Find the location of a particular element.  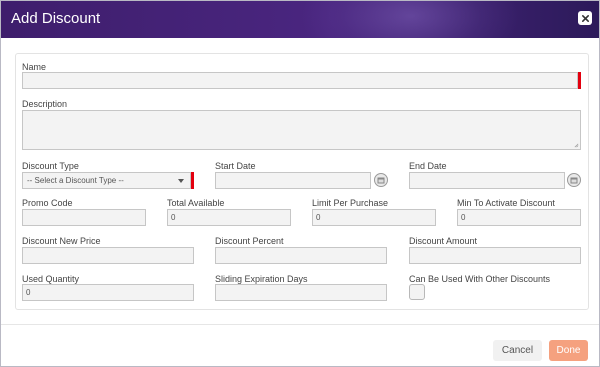

cancel-button: Cancel is located at coordinates (517, 350).